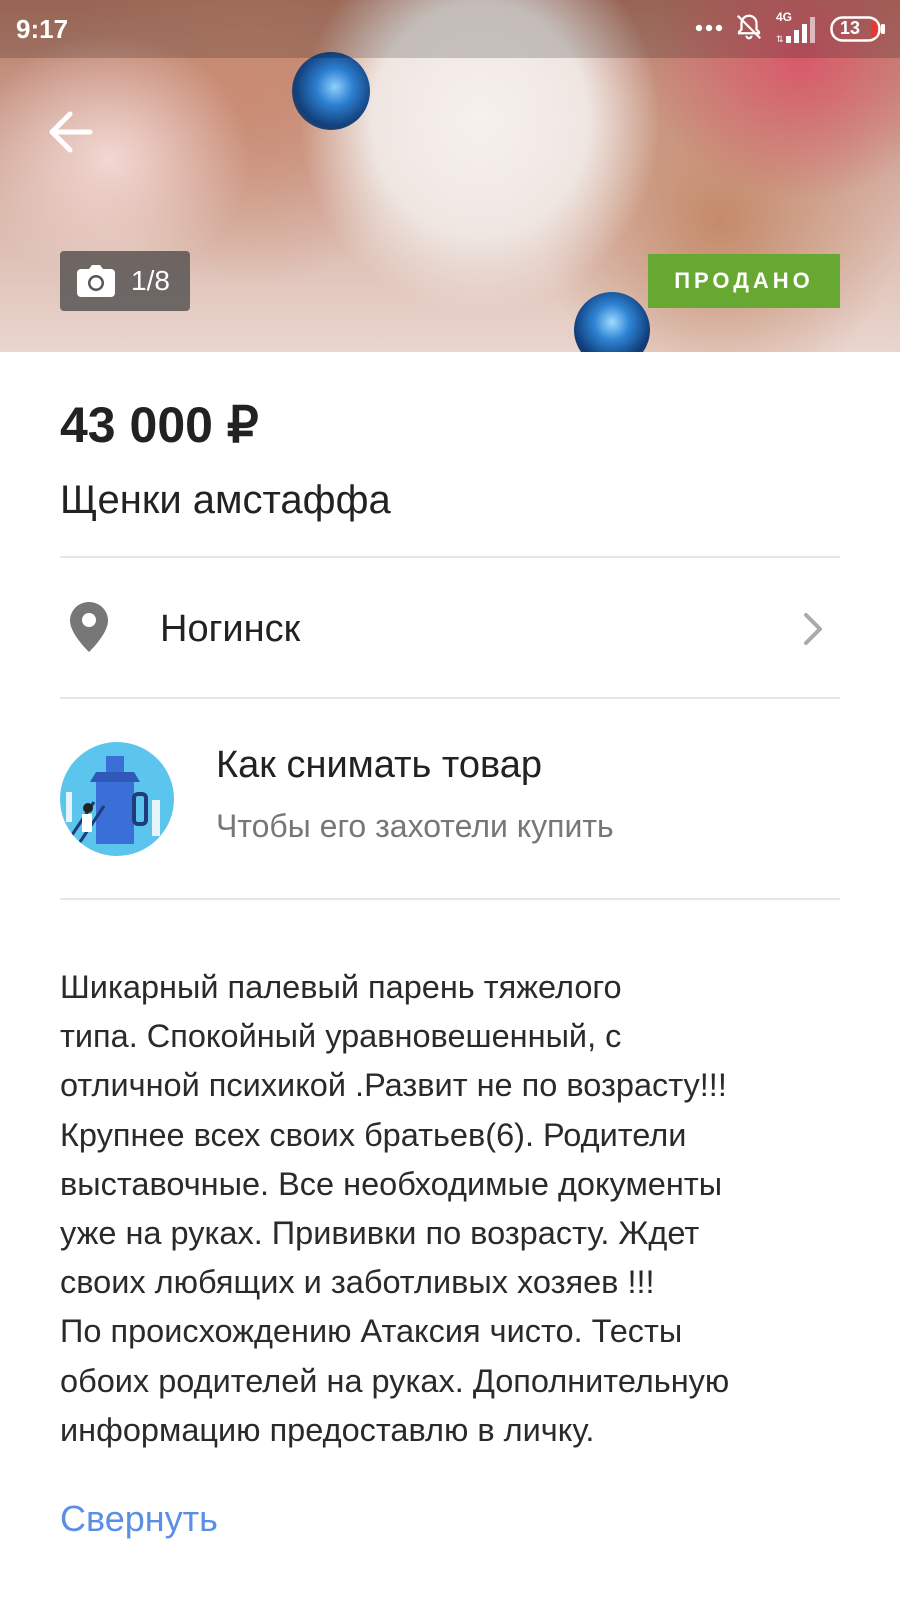 This screenshot has height=1600, width=900. Describe the element at coordinates (230, 629) in the screenshot. I see `location-name: Ногинск` at that location.